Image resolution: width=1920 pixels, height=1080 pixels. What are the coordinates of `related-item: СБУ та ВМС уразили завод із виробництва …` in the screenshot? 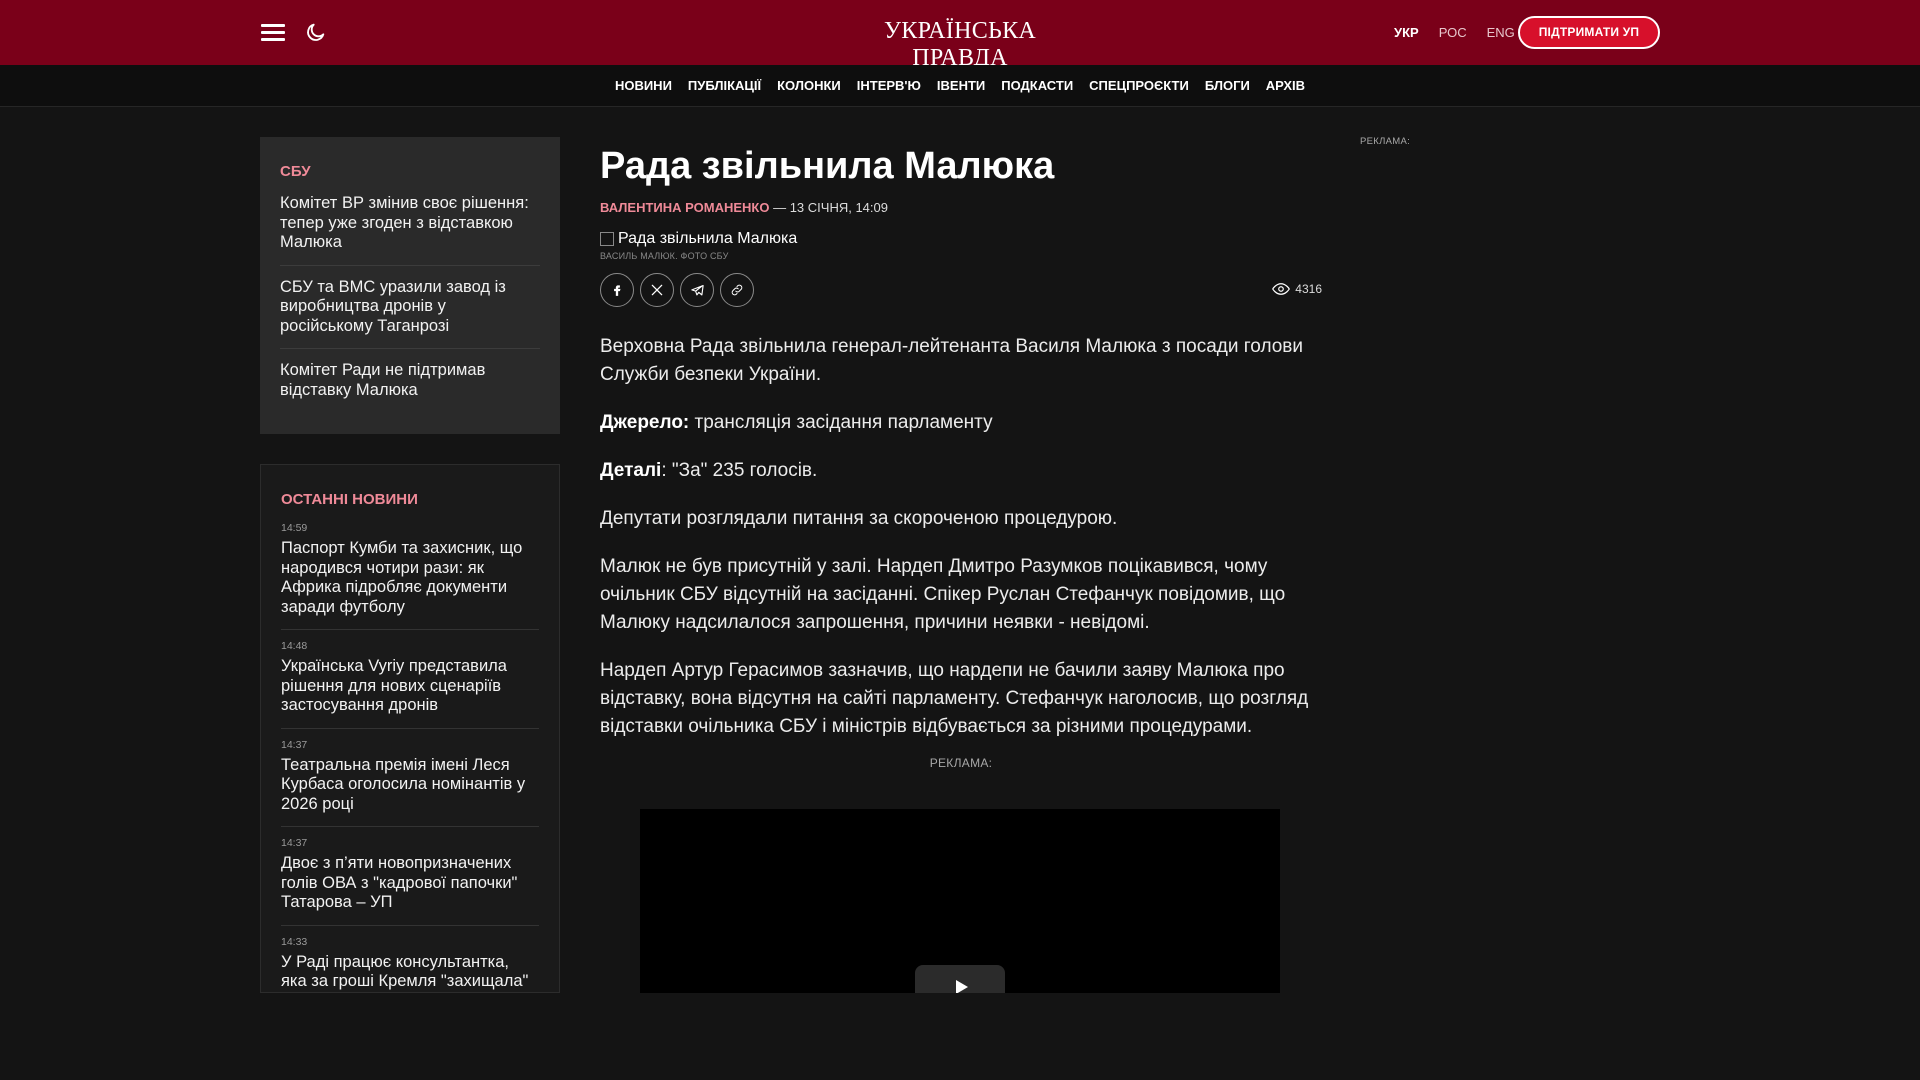 It's located at (410, 313).